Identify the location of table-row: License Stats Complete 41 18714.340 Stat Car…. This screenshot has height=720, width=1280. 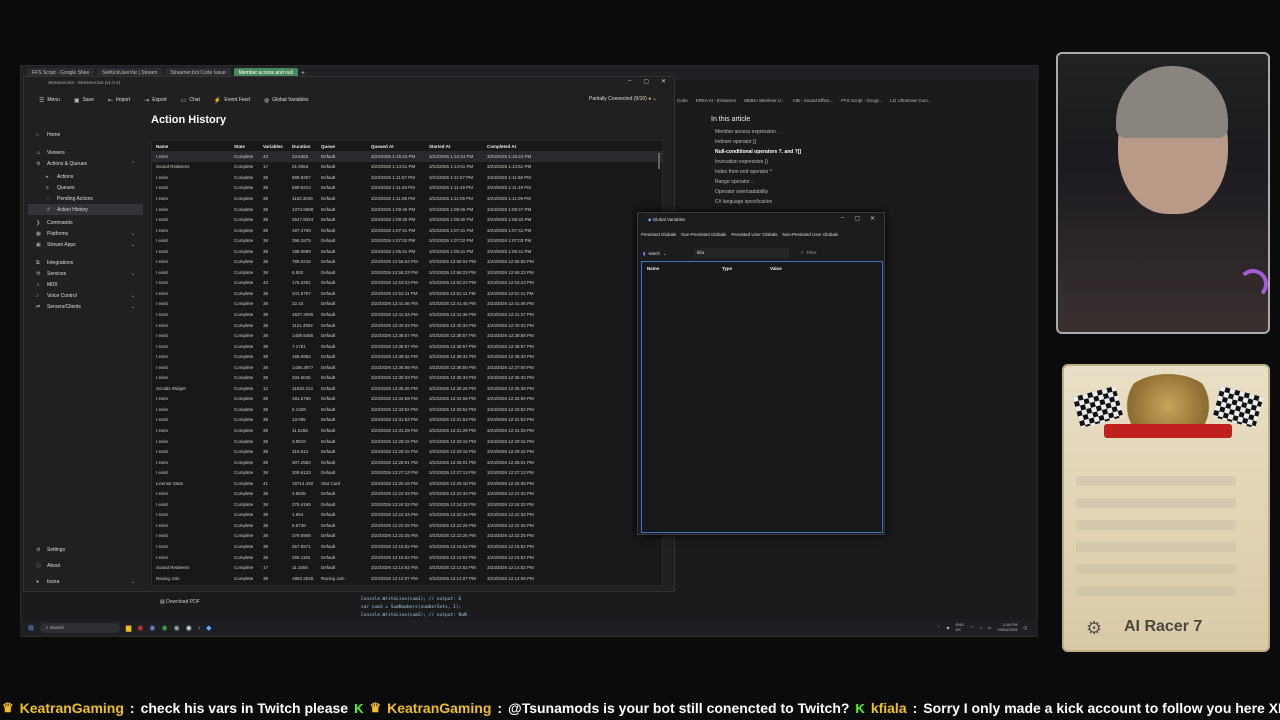
(407, 483).